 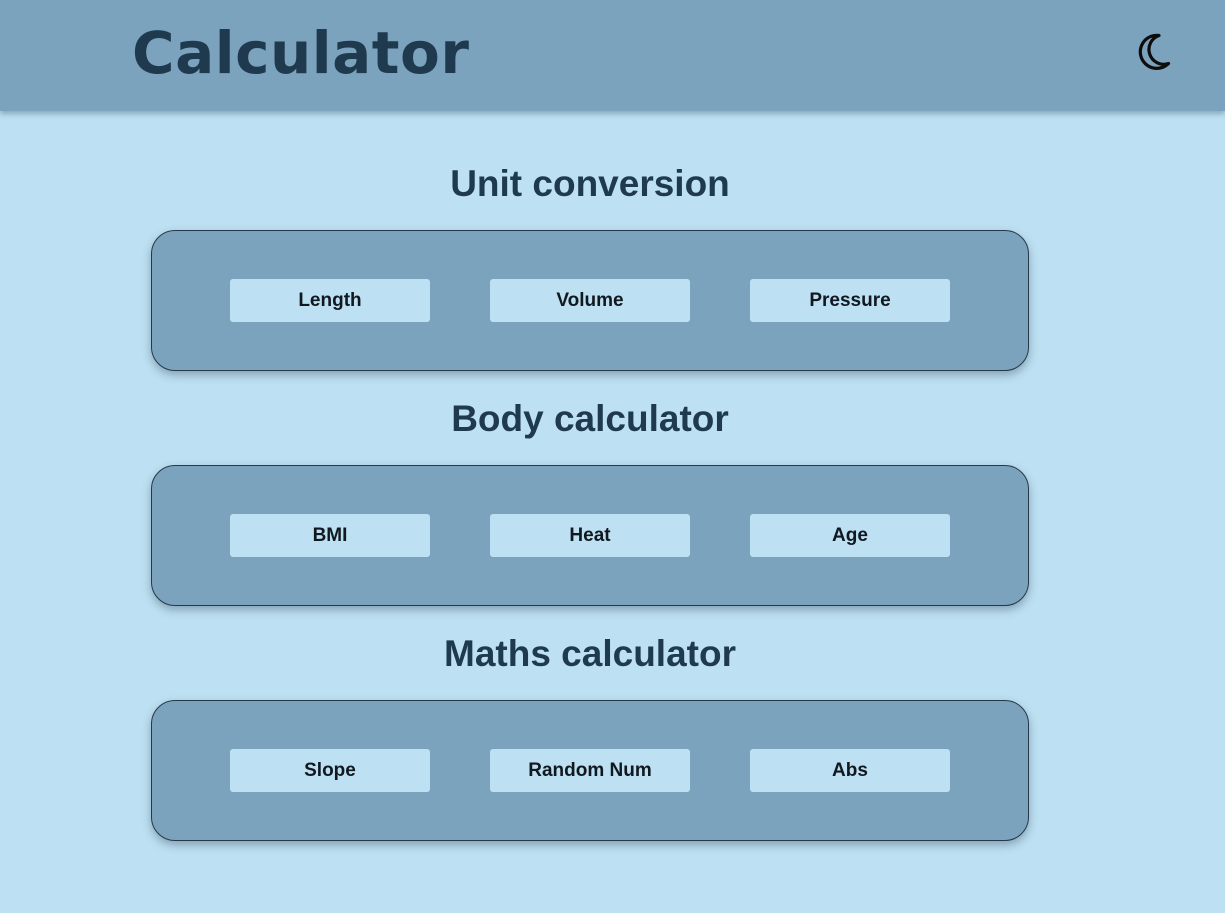 I want to click on bmi-button: BMI, so click(x=330, y=535).